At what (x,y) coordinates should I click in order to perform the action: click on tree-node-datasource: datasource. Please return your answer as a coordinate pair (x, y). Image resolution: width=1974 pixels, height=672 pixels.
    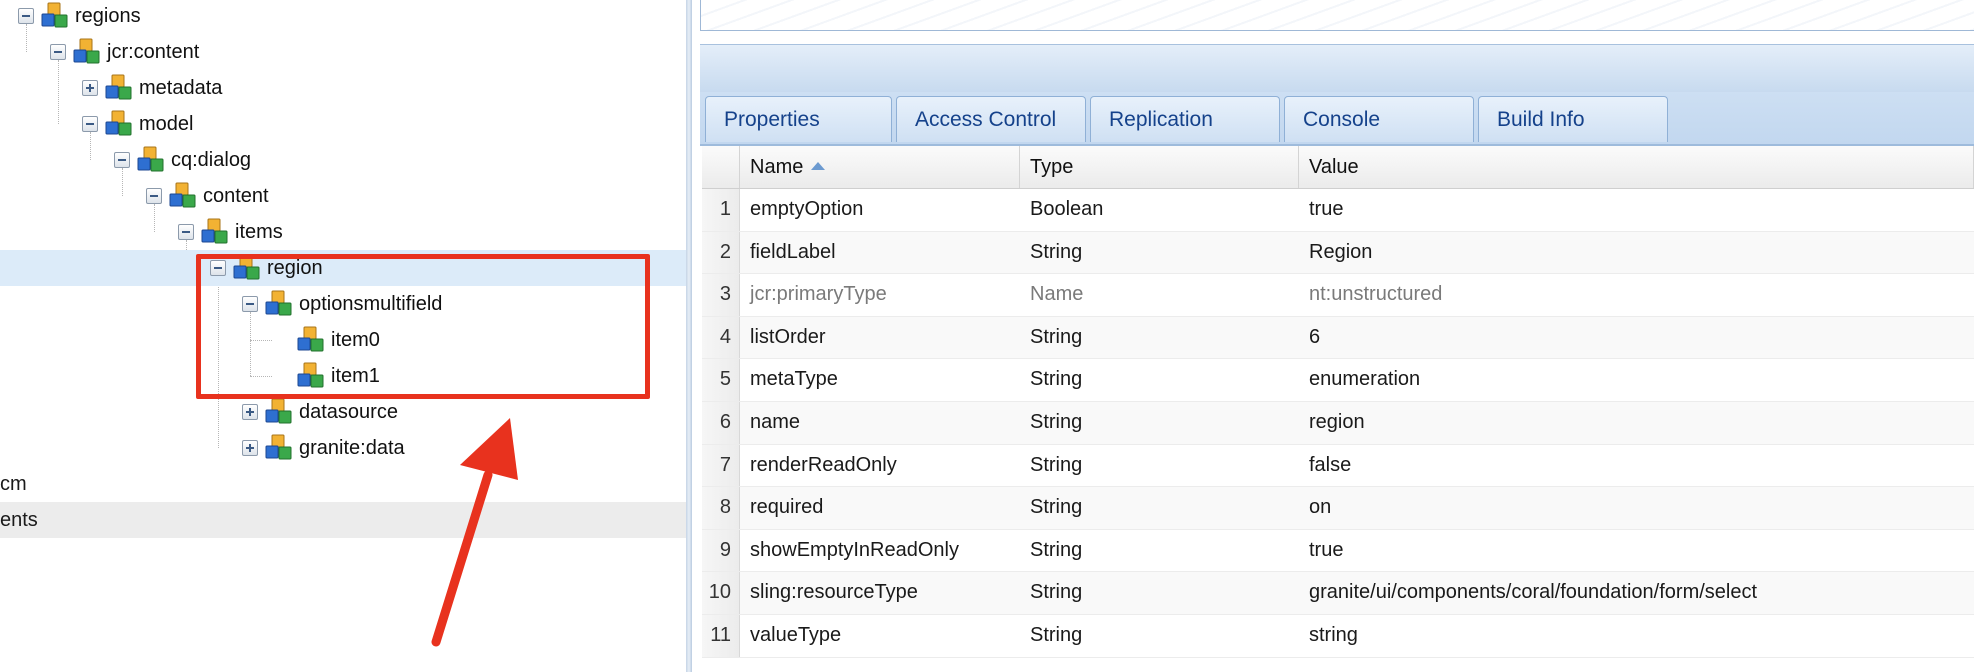
    Looking at the image, I should click on (320, 412).